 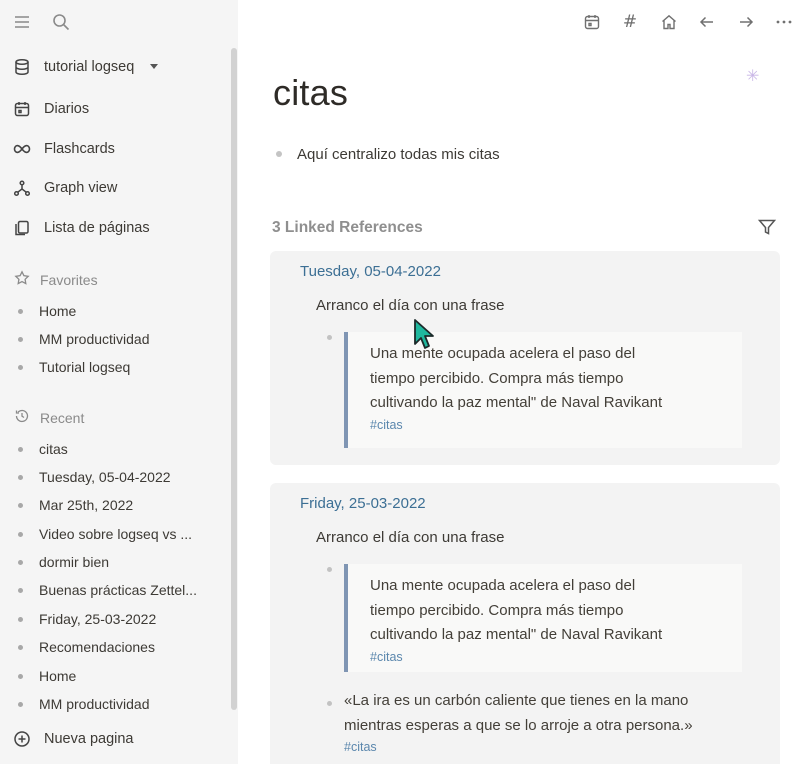 I want to click on linked-references-title: 3 Linked References, so click(x=347, y=228).